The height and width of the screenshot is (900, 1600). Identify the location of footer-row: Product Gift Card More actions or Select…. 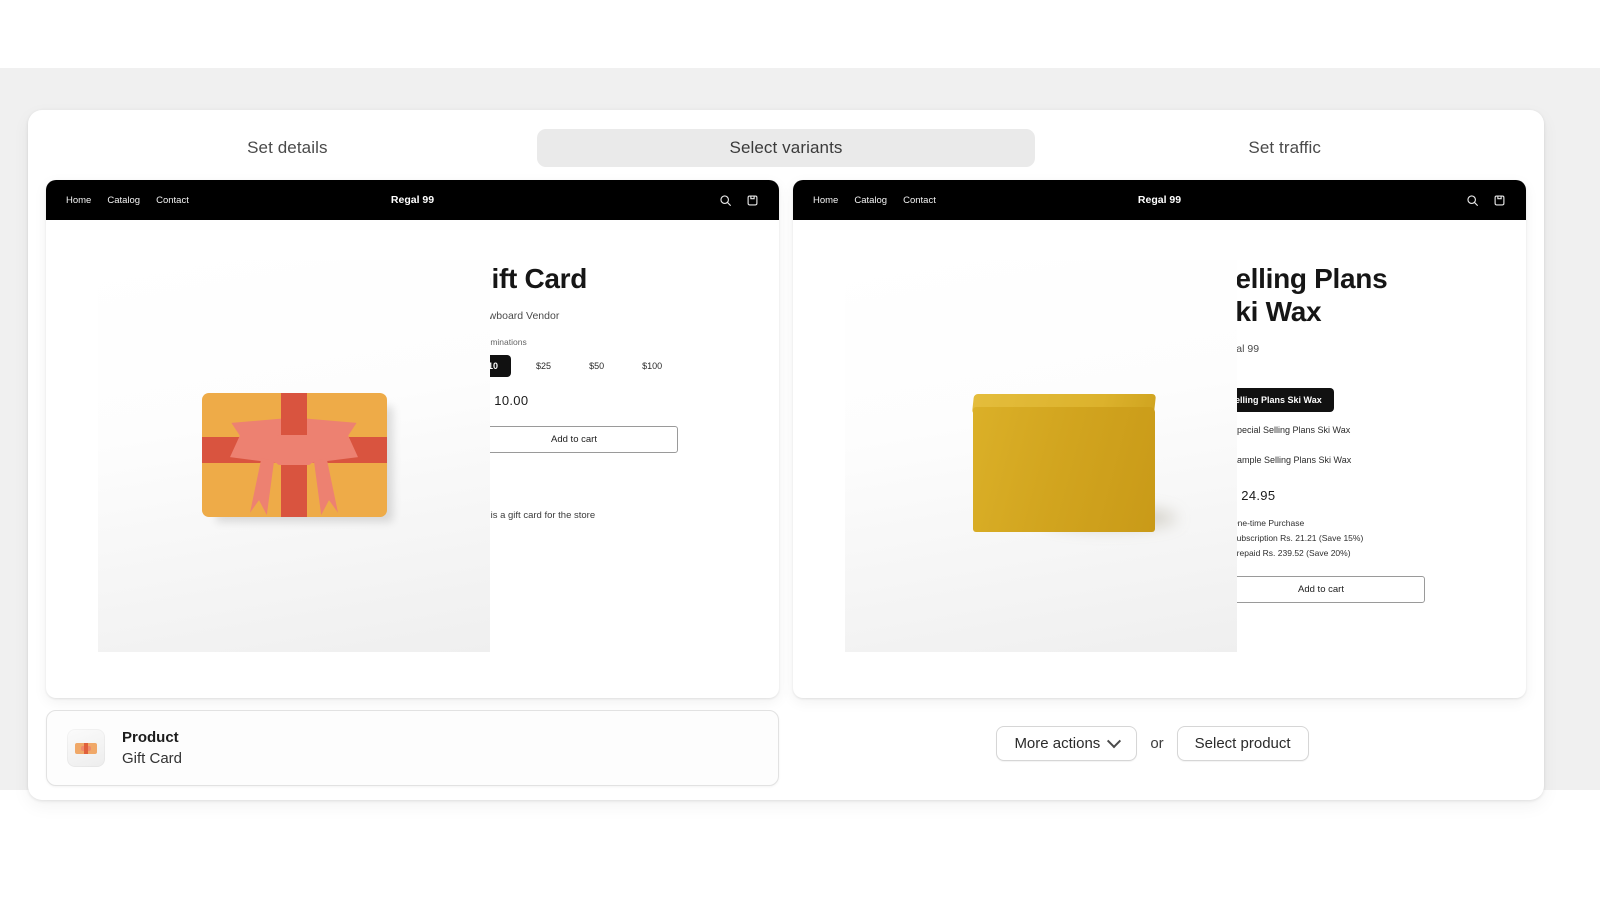
(786, 755).